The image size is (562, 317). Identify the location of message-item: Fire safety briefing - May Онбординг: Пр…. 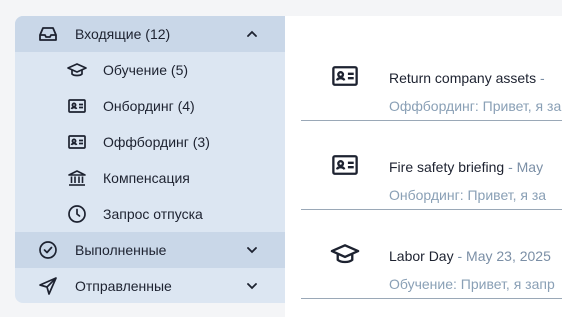
(431, 165).